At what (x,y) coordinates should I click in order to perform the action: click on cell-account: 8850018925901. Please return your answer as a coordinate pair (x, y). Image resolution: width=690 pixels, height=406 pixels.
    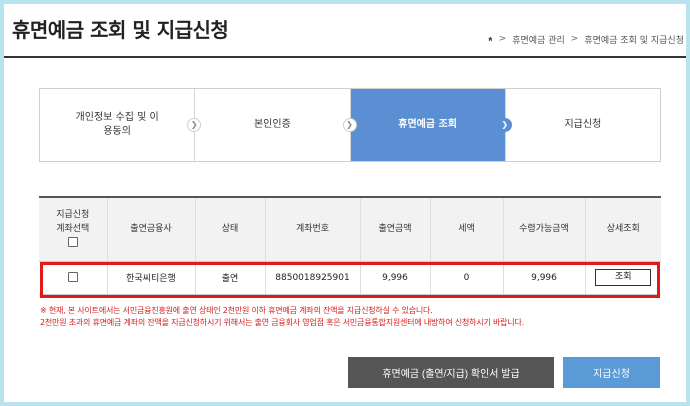
    Looking at the image, I should click on (312, 278).